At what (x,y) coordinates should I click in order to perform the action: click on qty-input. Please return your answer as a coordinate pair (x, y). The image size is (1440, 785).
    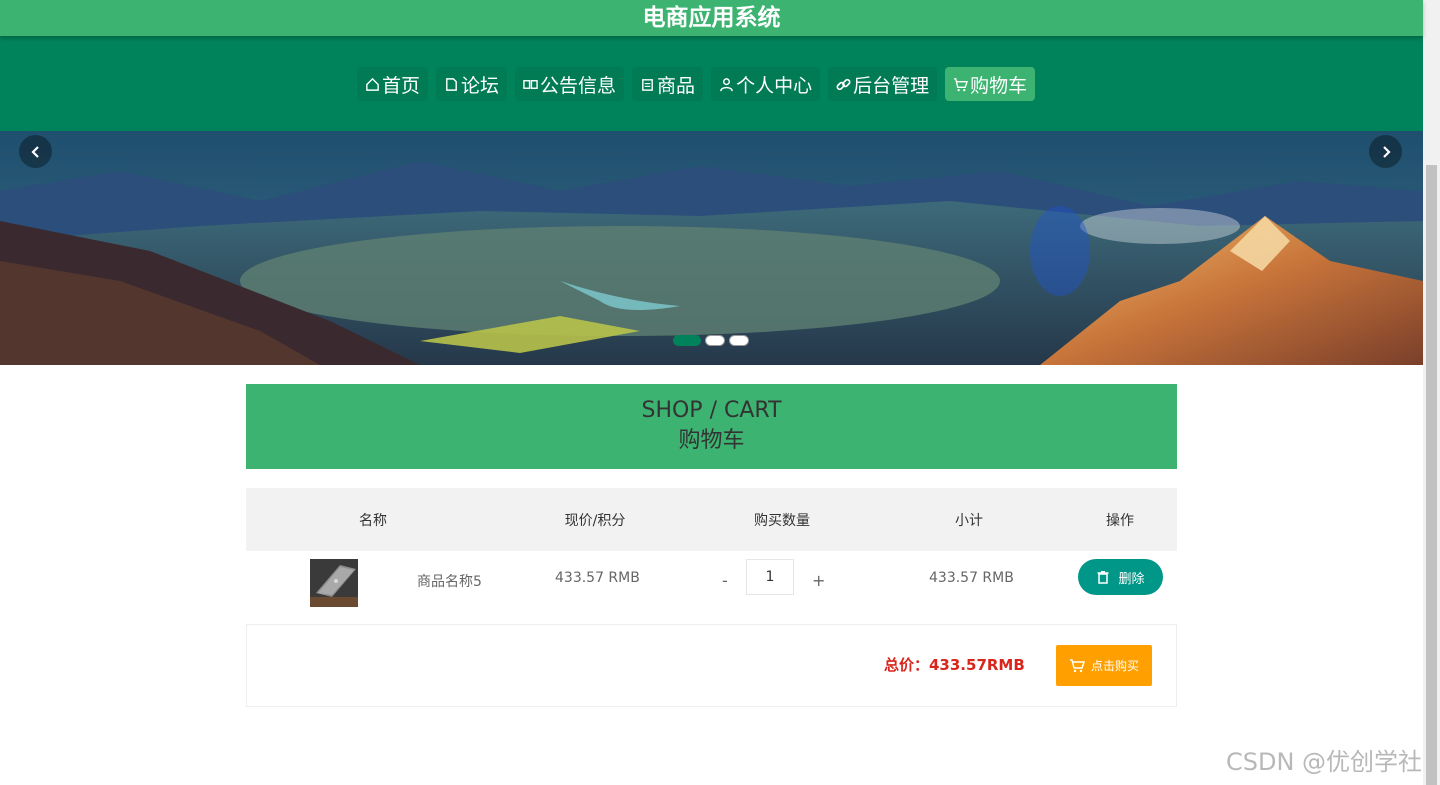
    Looking at the image, I should click on (770, 577).